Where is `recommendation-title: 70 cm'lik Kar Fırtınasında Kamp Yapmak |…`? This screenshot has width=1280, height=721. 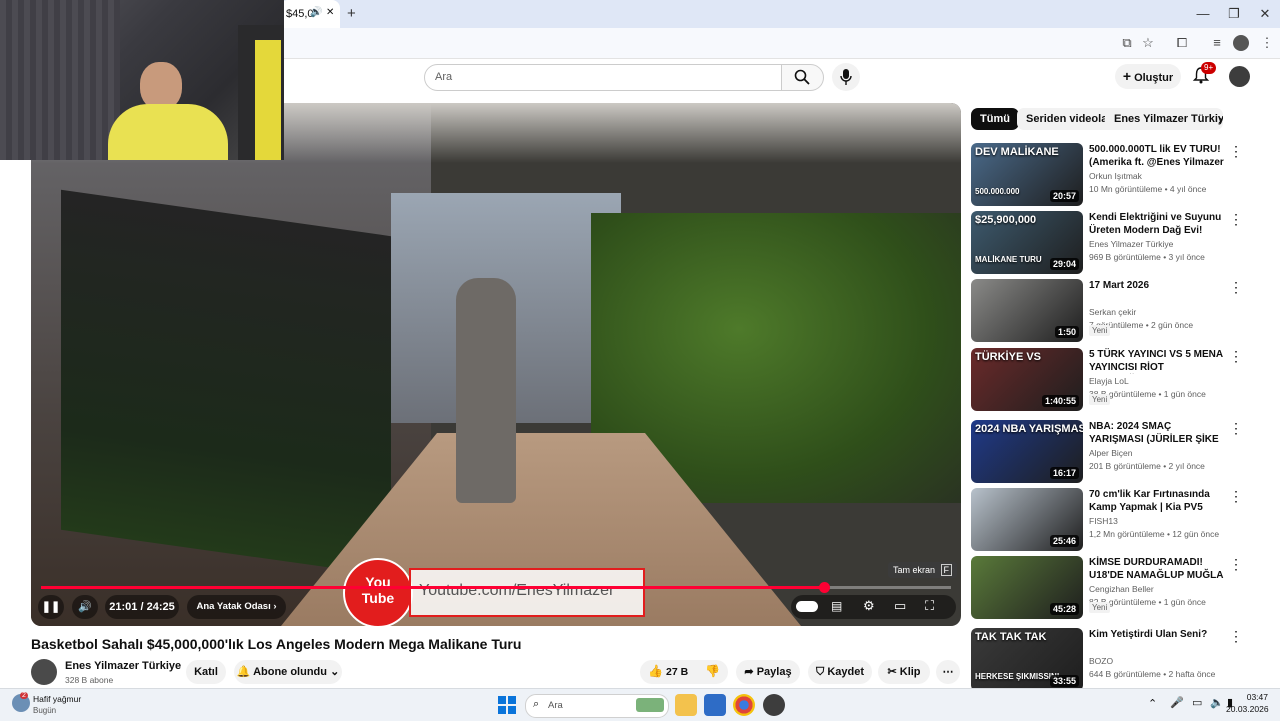
recommendation-title: 70 cm'lik Kar Fırtınasında Kamp Yapmak |… is located at coordinates (1156, 501).